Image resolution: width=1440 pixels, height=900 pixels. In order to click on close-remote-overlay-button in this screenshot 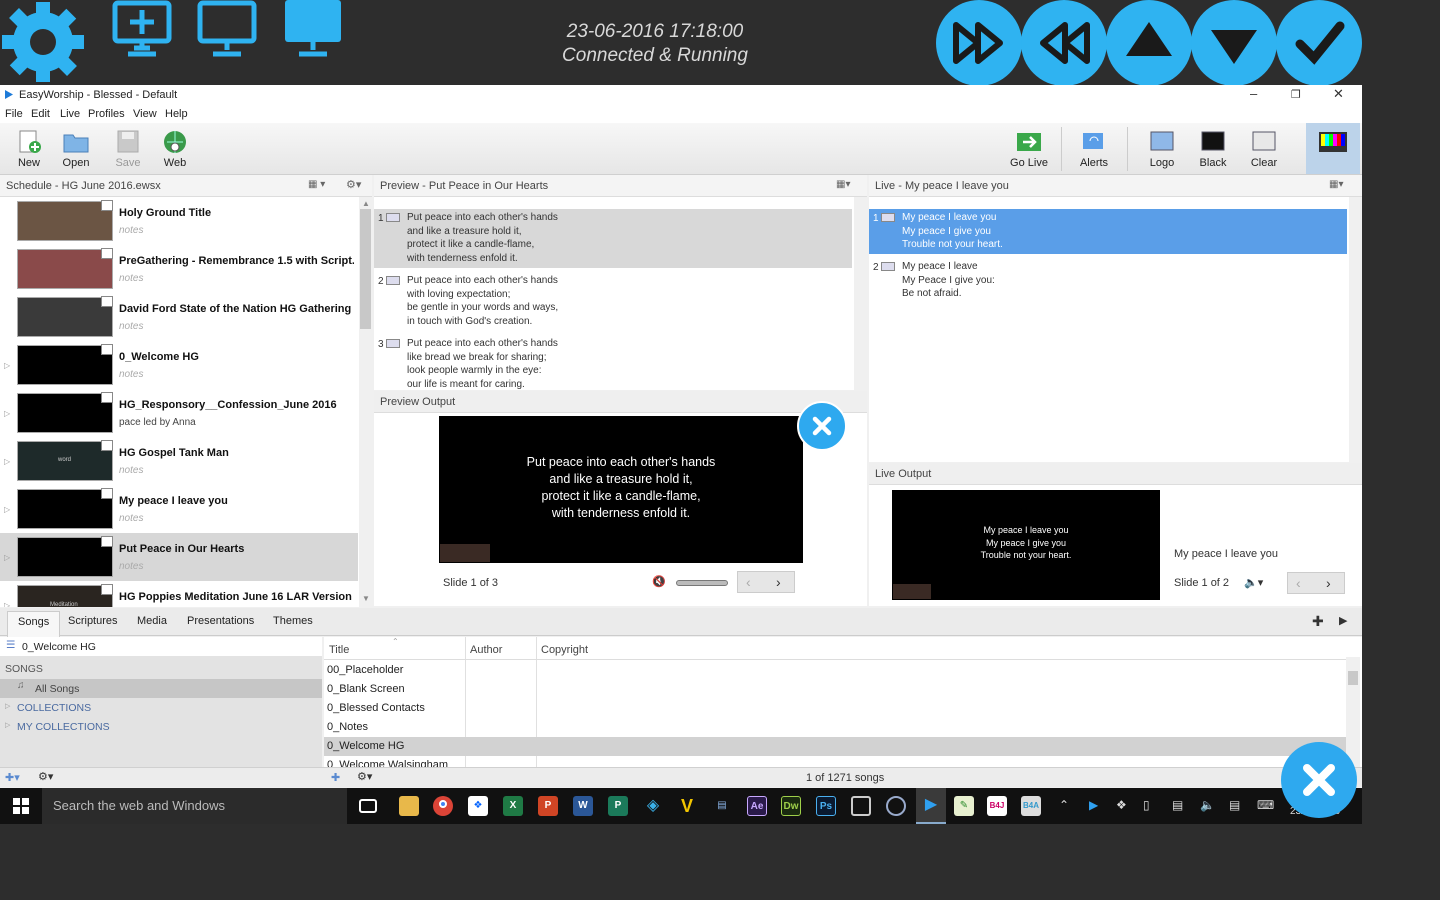, I will do `click(1319, 780)`.